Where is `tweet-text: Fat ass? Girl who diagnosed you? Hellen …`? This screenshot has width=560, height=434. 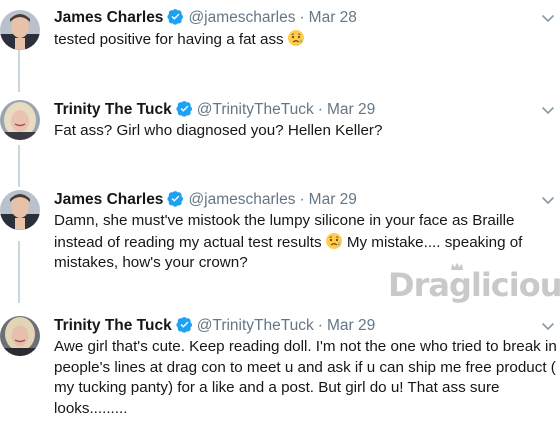
tweet-text: Fat ass? Girl who diagnosed you? Hellen … is located at coordinates (307, 131).